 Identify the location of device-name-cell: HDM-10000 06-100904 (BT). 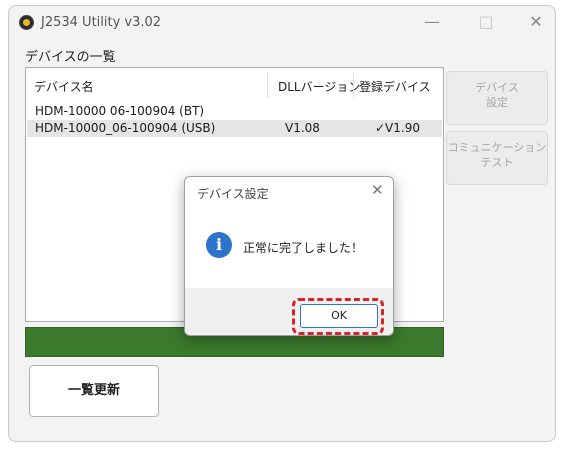
(120, 111).